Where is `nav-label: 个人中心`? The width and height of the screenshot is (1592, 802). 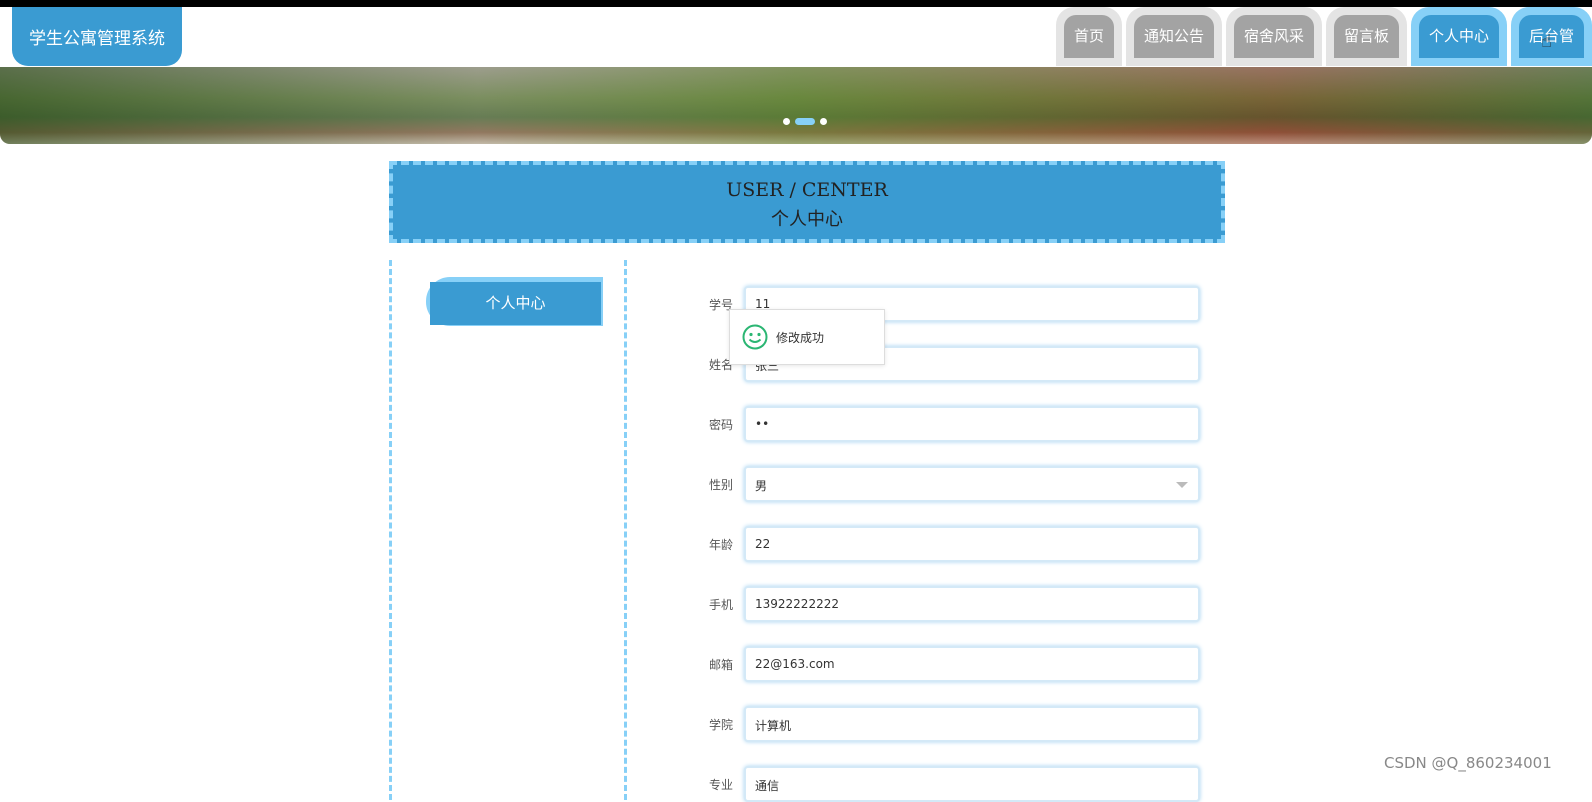
nav-label: 个人中心 is located at coordinates (1459, 36).